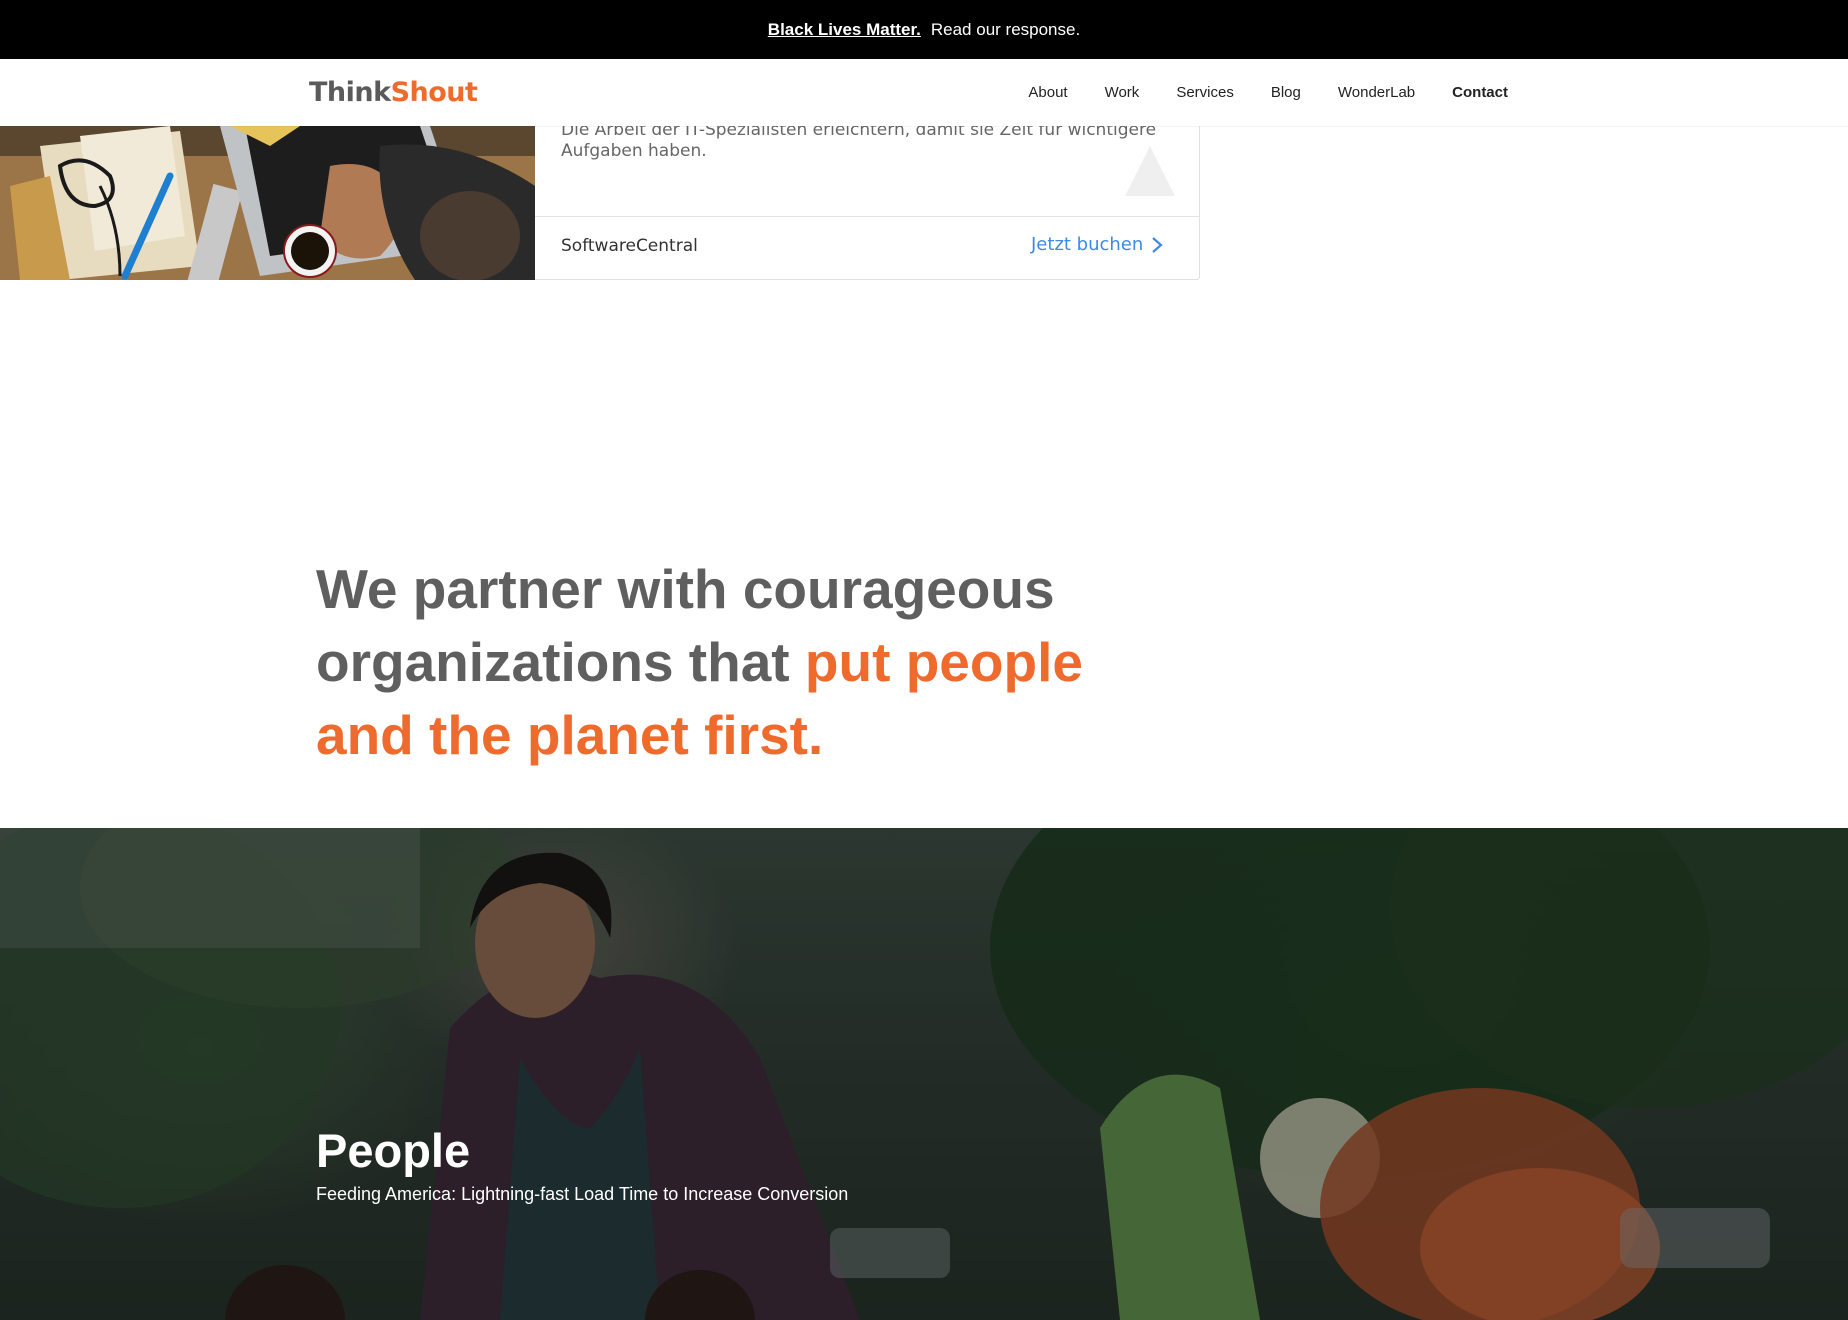 This screenshot has height=1320, width=1848. Describe the element at coordinates (867, 216) in the screenshot. I see `ad-divider` at that location.